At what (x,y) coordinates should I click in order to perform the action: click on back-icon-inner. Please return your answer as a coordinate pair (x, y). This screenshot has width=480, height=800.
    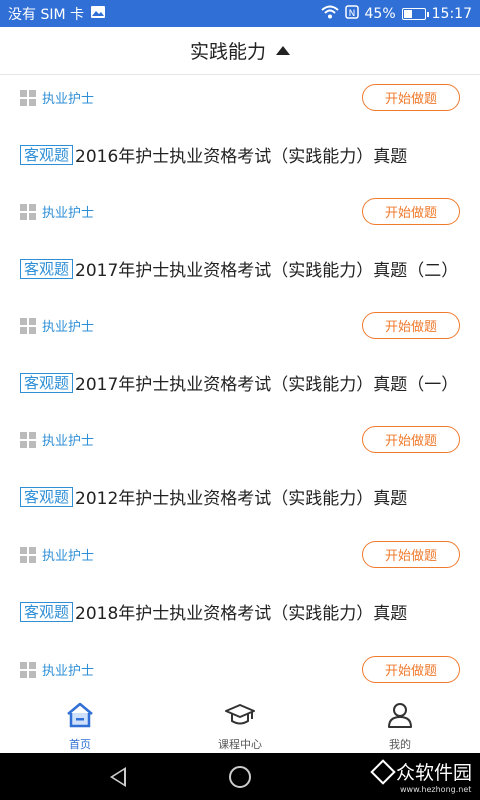
    Looking at the image, I should click on (118, 777).